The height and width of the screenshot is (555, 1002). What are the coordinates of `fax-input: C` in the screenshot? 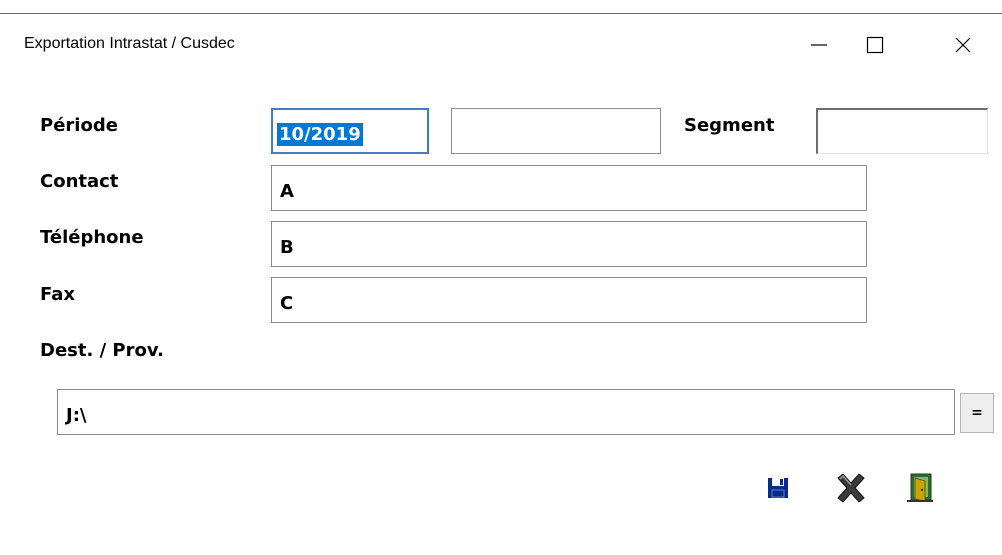 It's located at (569, 300).